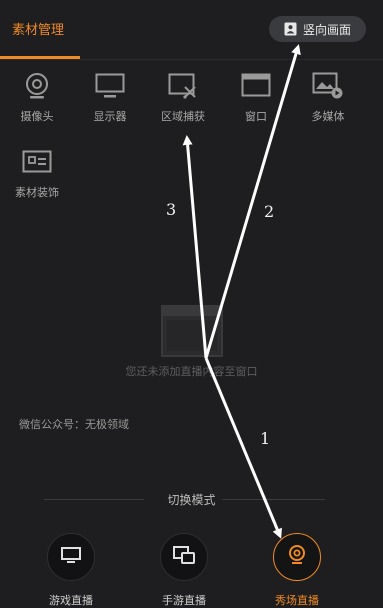 This screenshot has height=608, width=383. Describe the element at coordinates (37, 103) in the screenshot. I see `source-camera: 摄像头` at that location.